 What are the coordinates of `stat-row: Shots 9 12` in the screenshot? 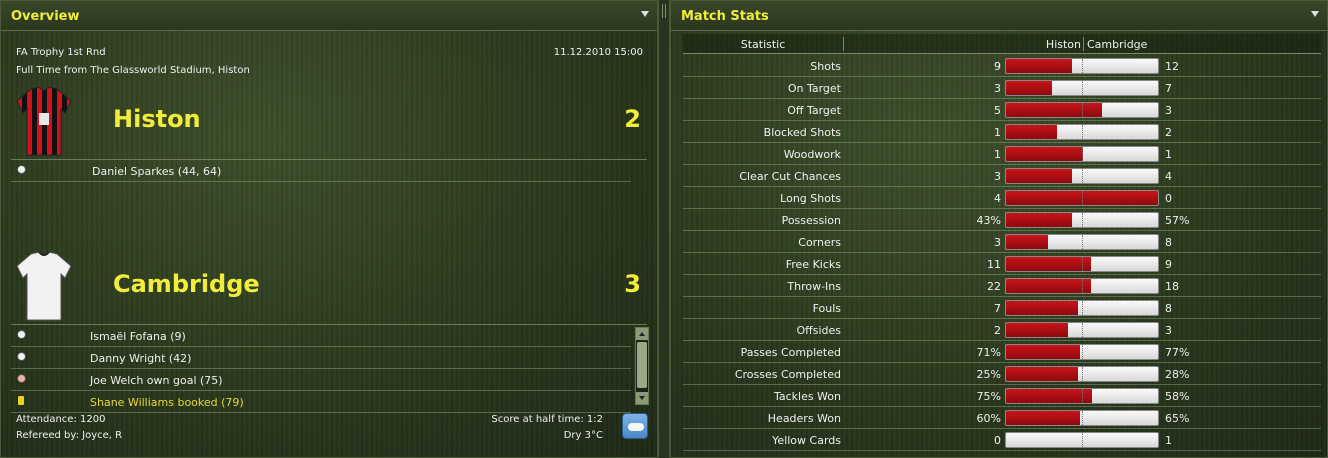 It's located at (1002, 66).